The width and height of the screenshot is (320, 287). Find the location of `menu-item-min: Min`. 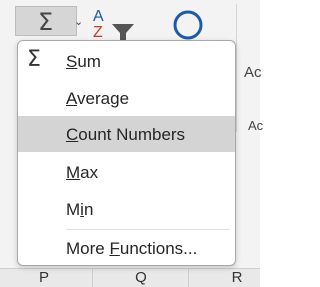

menu-item-min: Min is located at coordinates (126, 209).